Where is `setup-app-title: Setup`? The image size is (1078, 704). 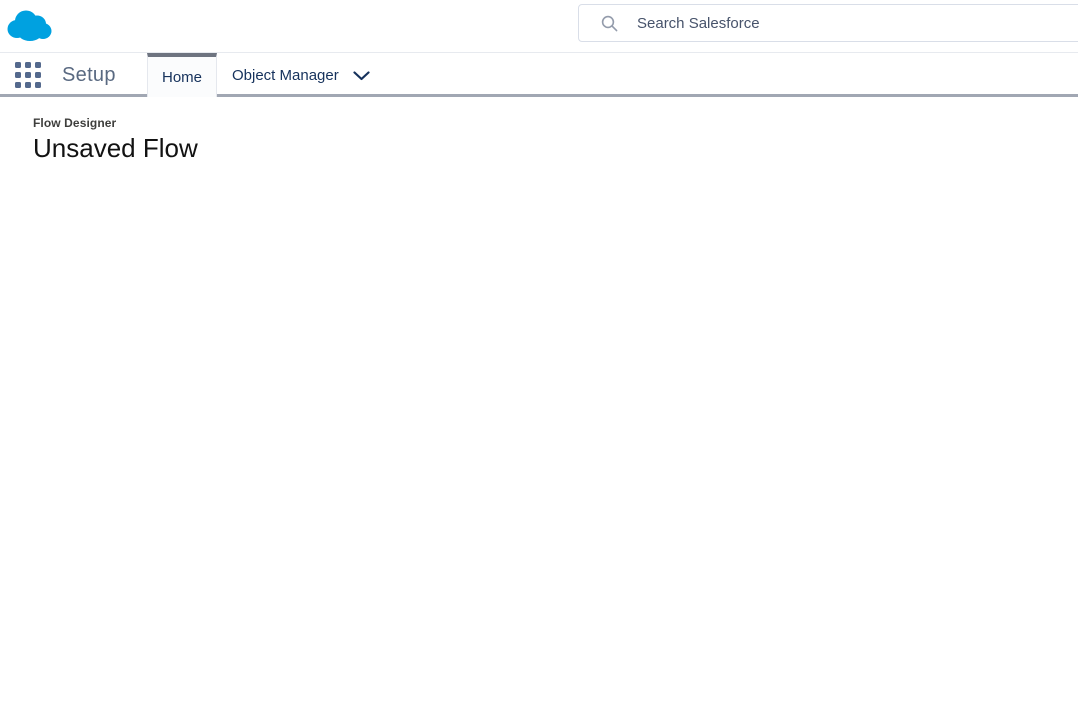
setup-app-title: Setup is located at coordinates (89, 74).